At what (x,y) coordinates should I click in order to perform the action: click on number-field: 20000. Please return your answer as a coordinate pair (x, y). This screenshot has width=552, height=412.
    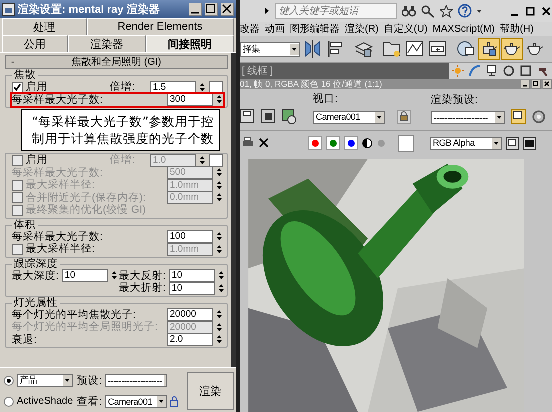
    Looking at the image, I should click on (190, 315).